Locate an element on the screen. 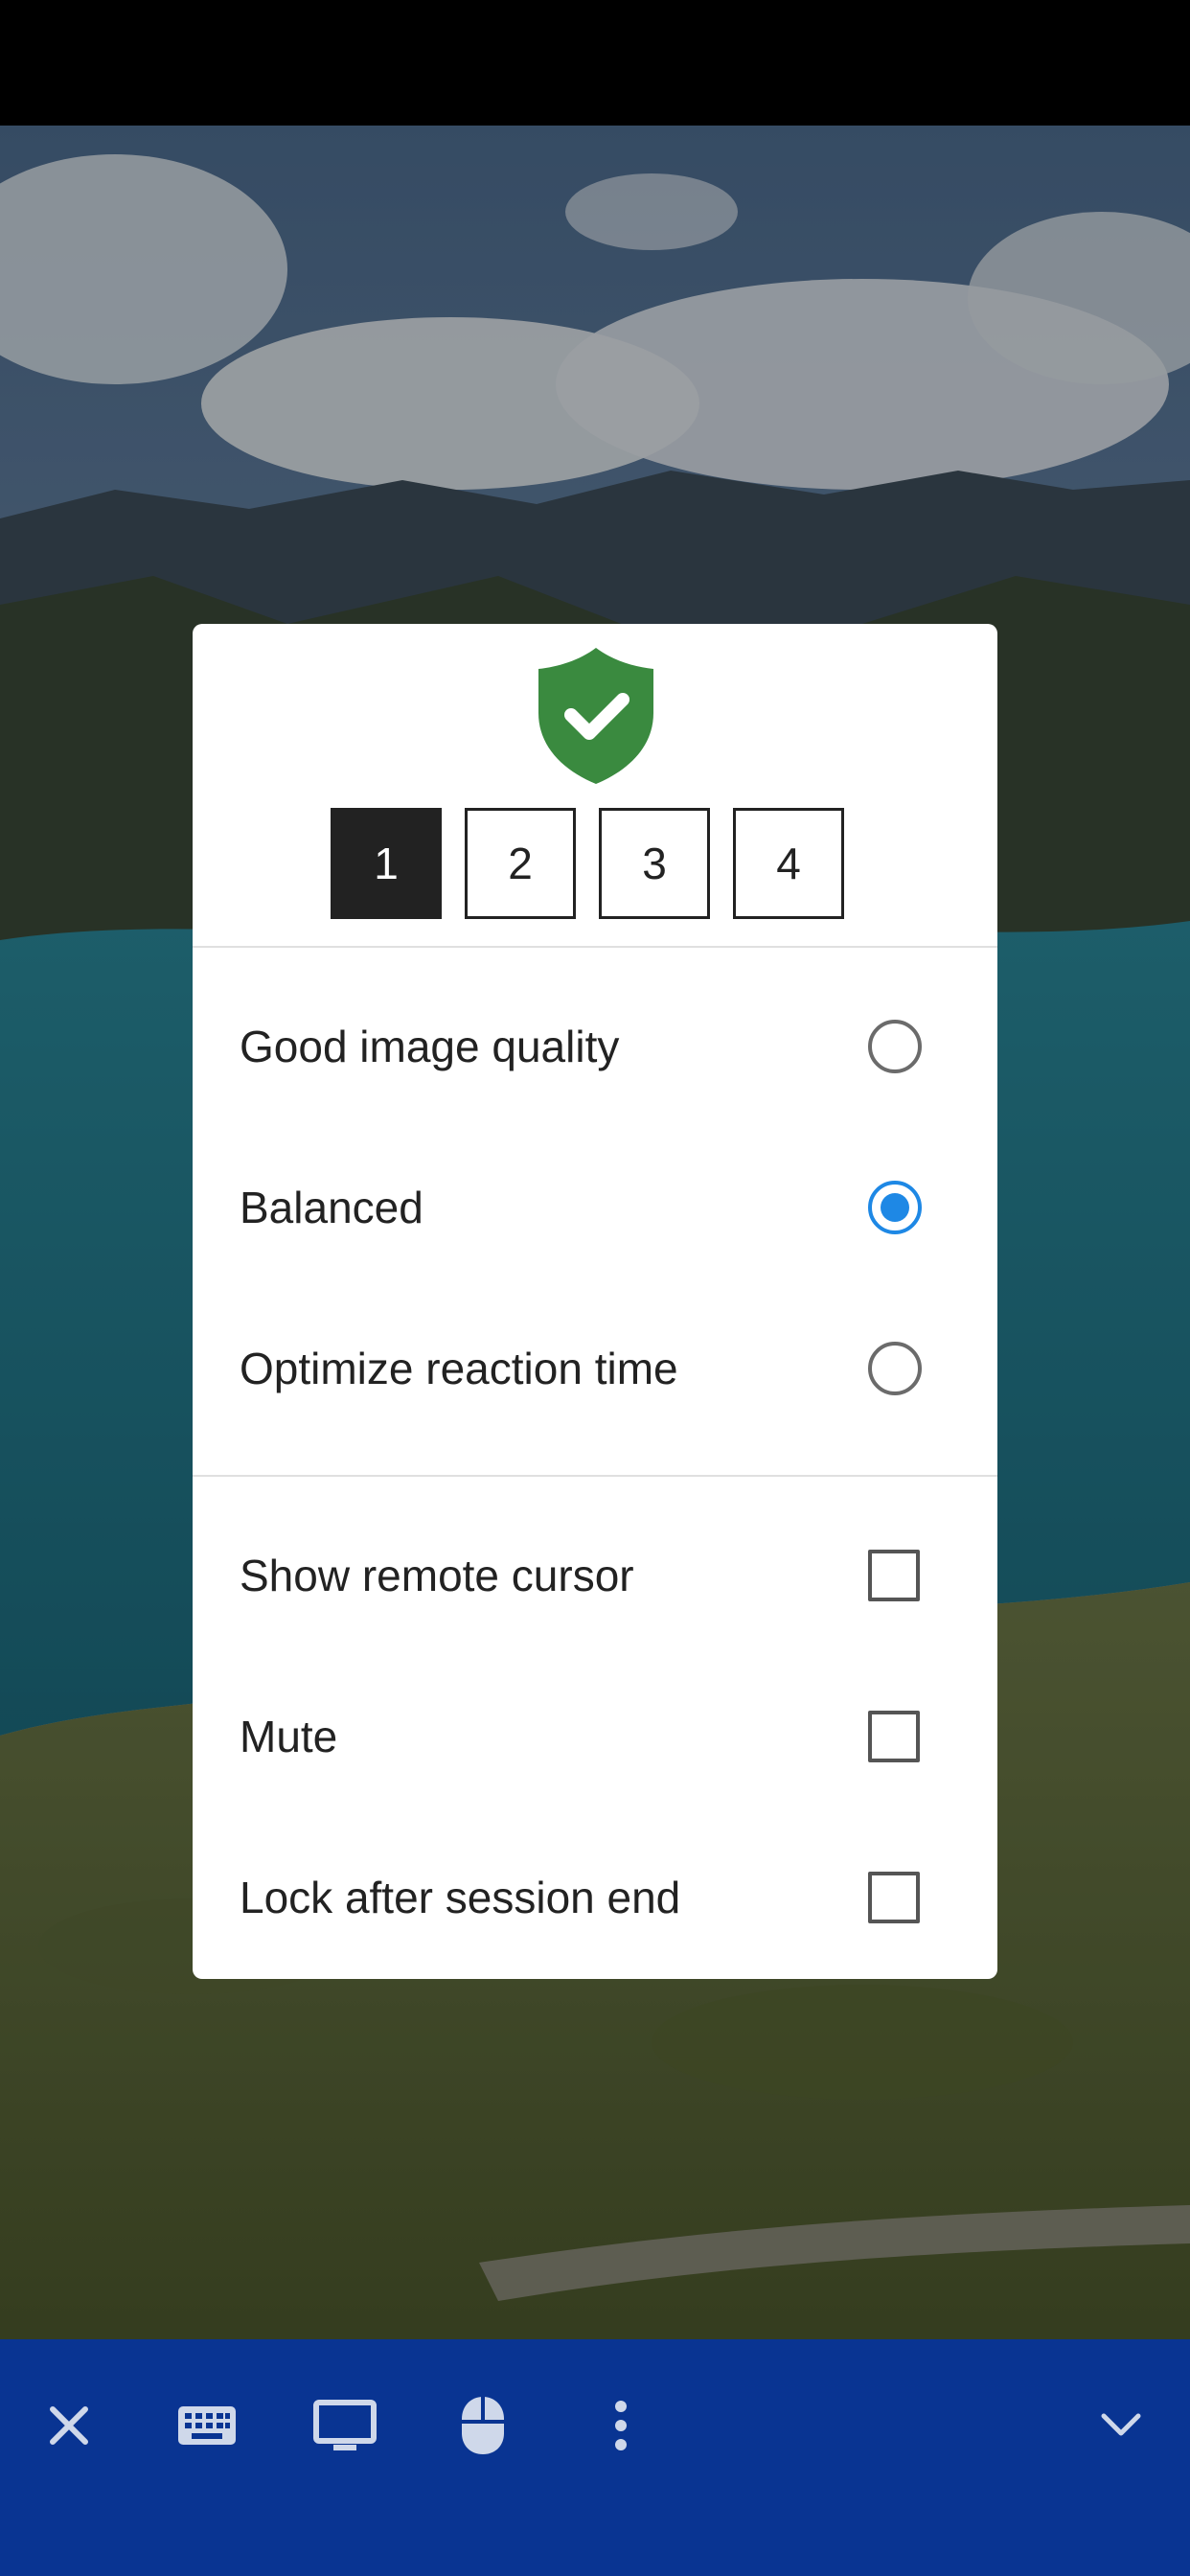  monitor-tab-2: 2 is located at coordinates (521, 863).